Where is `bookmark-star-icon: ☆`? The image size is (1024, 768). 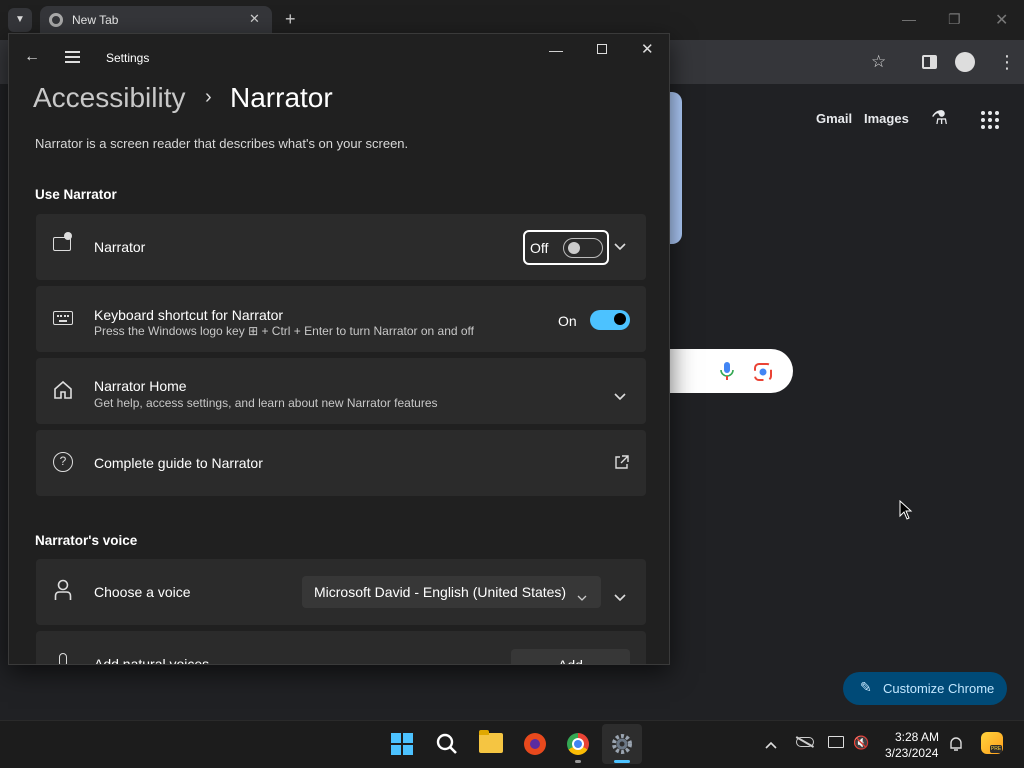
bookmark-star-icon: ☆ is located at coordinates (878, 62).